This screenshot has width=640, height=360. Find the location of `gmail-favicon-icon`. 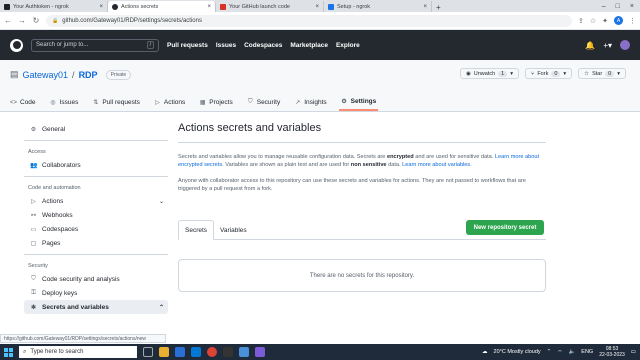

gmail-favicon-icon is located at coordinates (223, 6).